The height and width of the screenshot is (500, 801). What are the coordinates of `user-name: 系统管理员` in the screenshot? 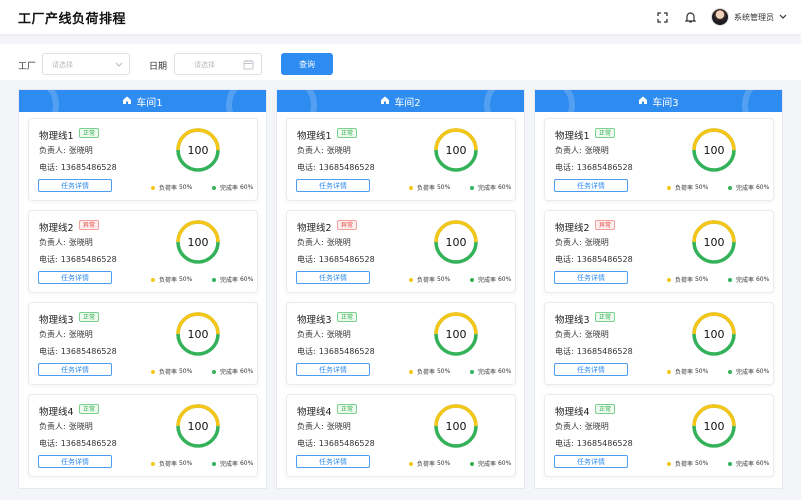 It's located at (754, 17).